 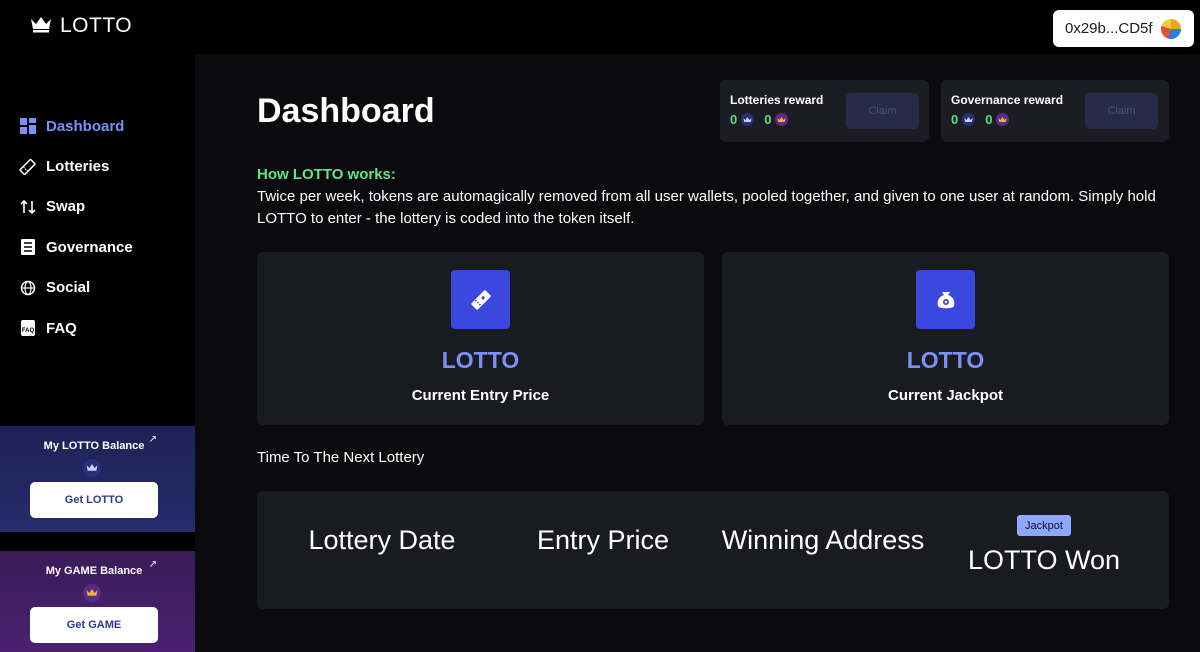 I want to click on jackpot-label: Current Jackpot, so click(x=945, y=395).